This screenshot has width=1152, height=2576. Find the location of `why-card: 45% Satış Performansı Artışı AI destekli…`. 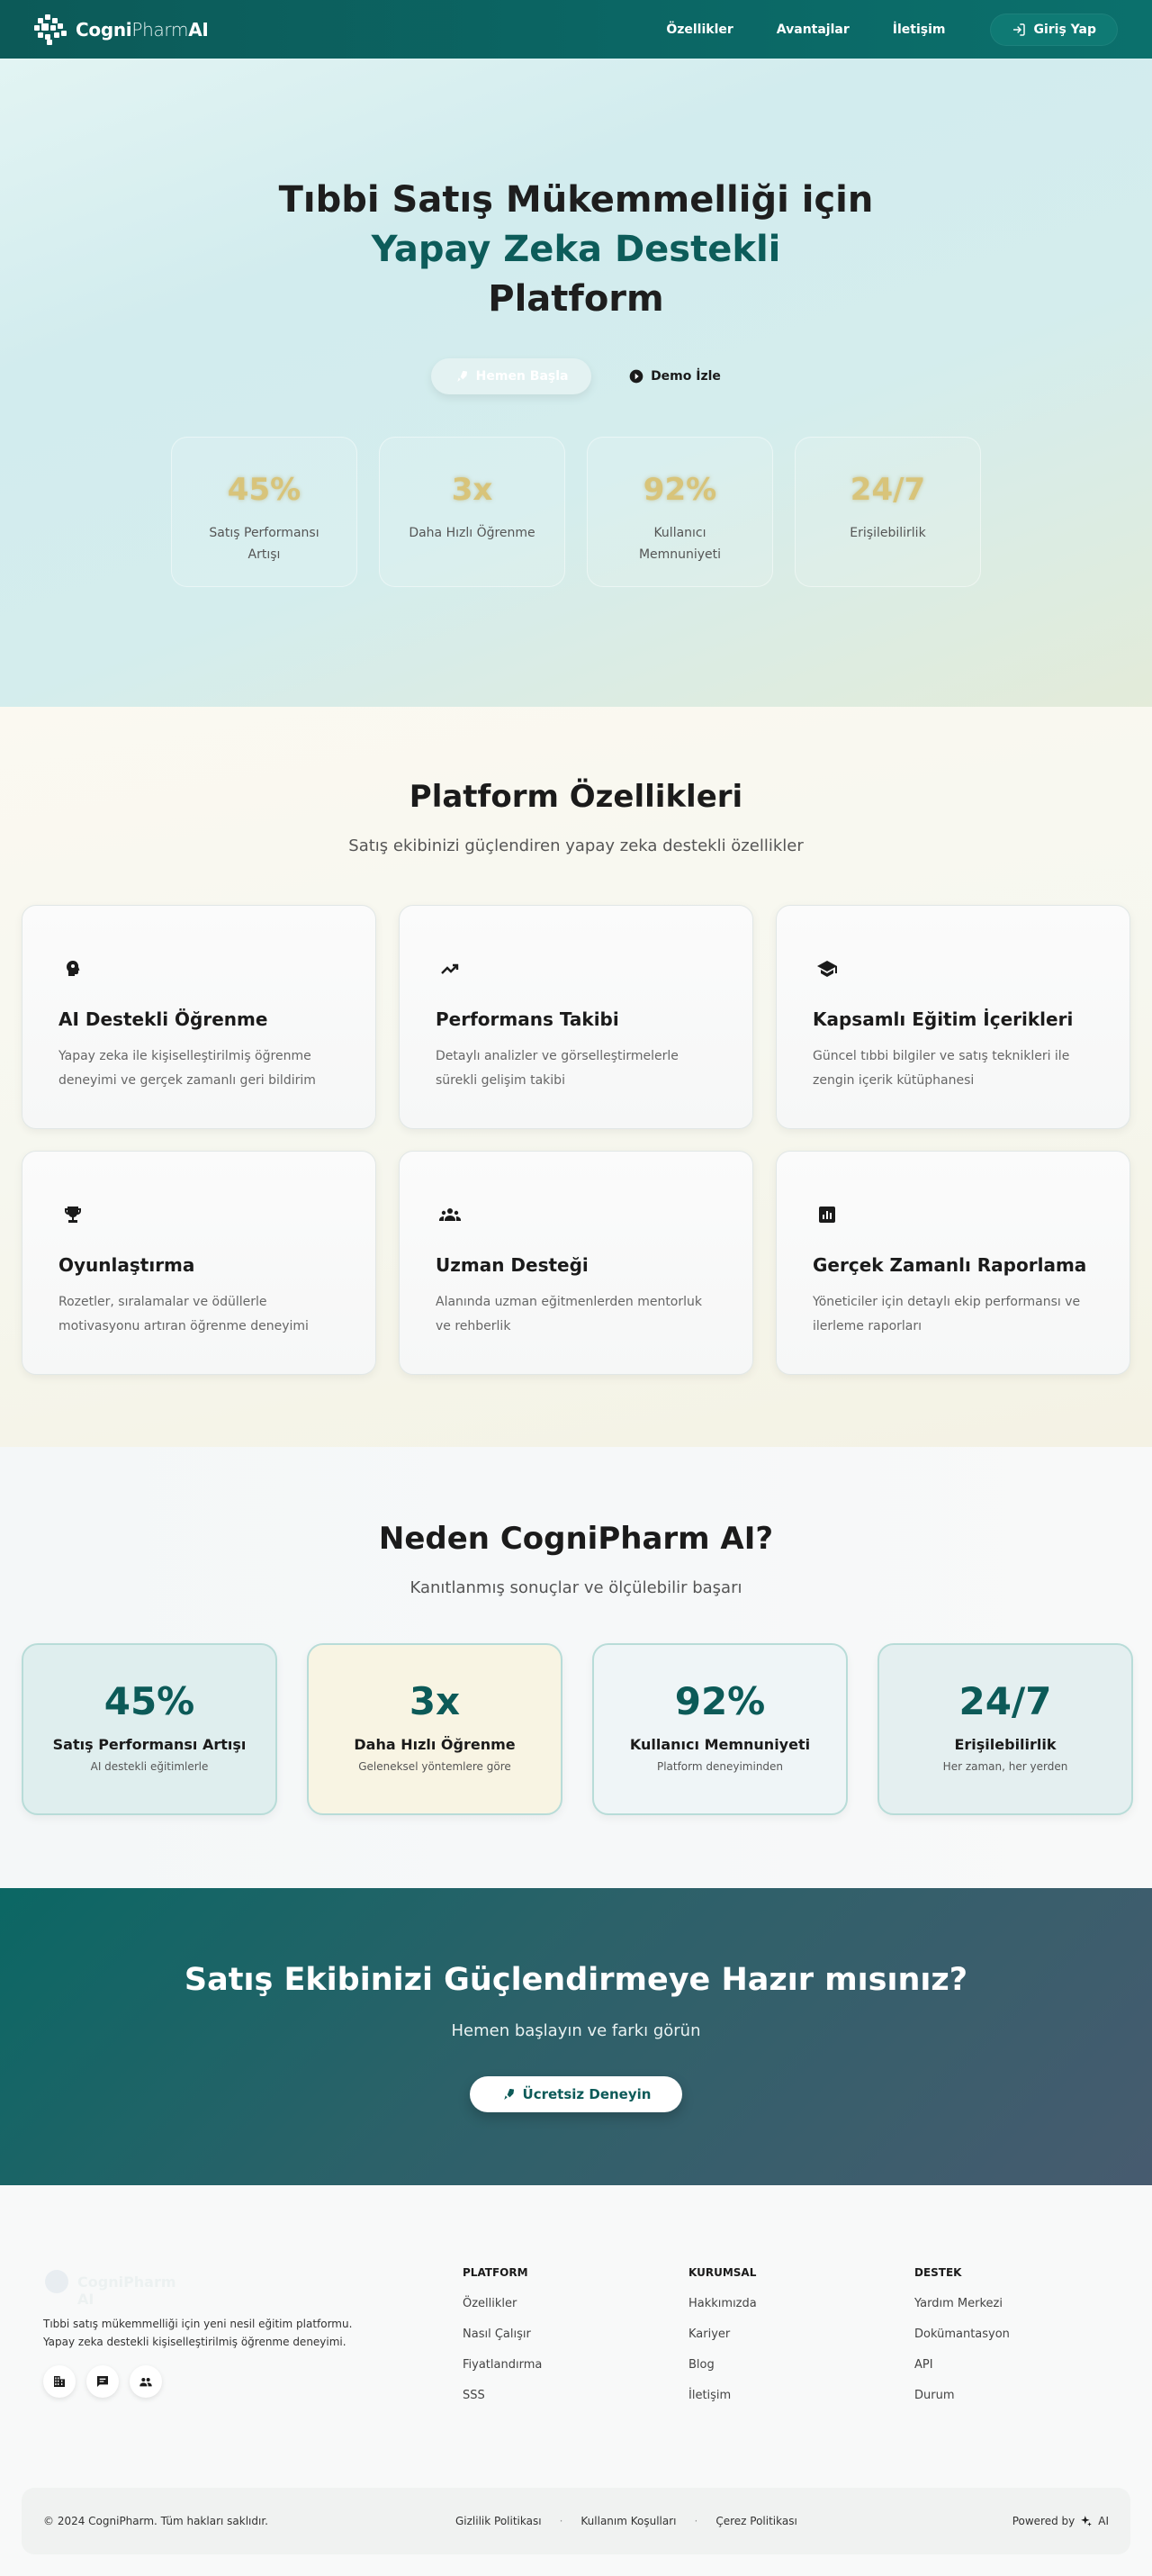

why-card: 45% Satış Performansı Artışı AI destekli… is located at coordinates (149, 1729).